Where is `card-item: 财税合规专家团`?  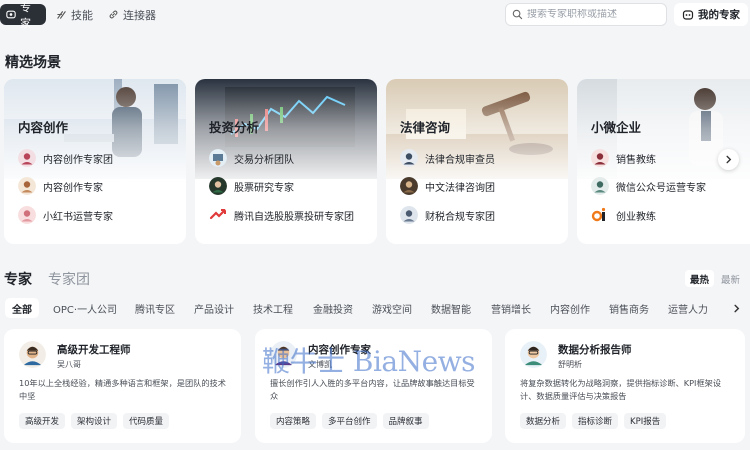 card-item: 财税合规专家团 is located at coordinates (447, 215).